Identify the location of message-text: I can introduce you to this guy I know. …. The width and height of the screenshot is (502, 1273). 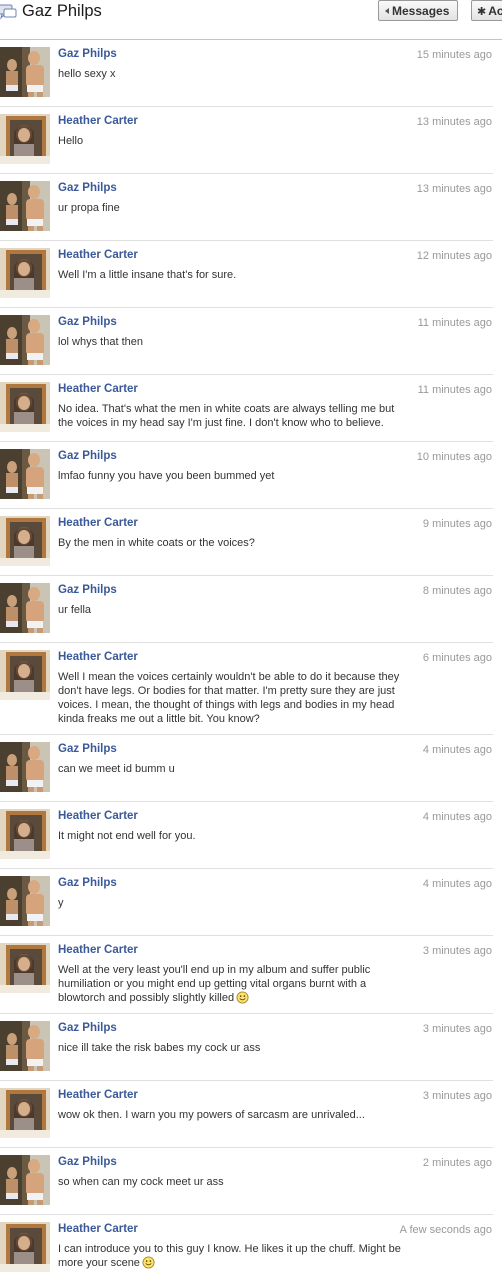
(229, 1256).